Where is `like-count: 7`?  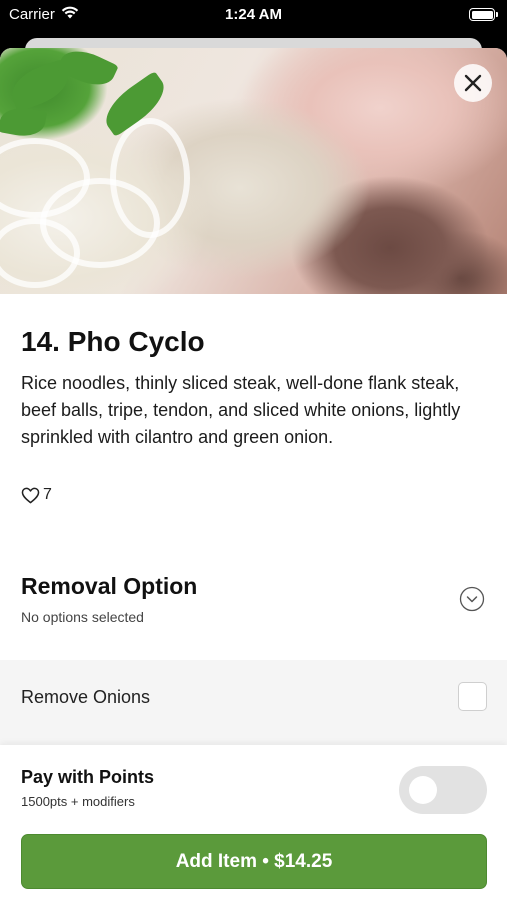 like-count: 7 is located at coordinates (47, 494).